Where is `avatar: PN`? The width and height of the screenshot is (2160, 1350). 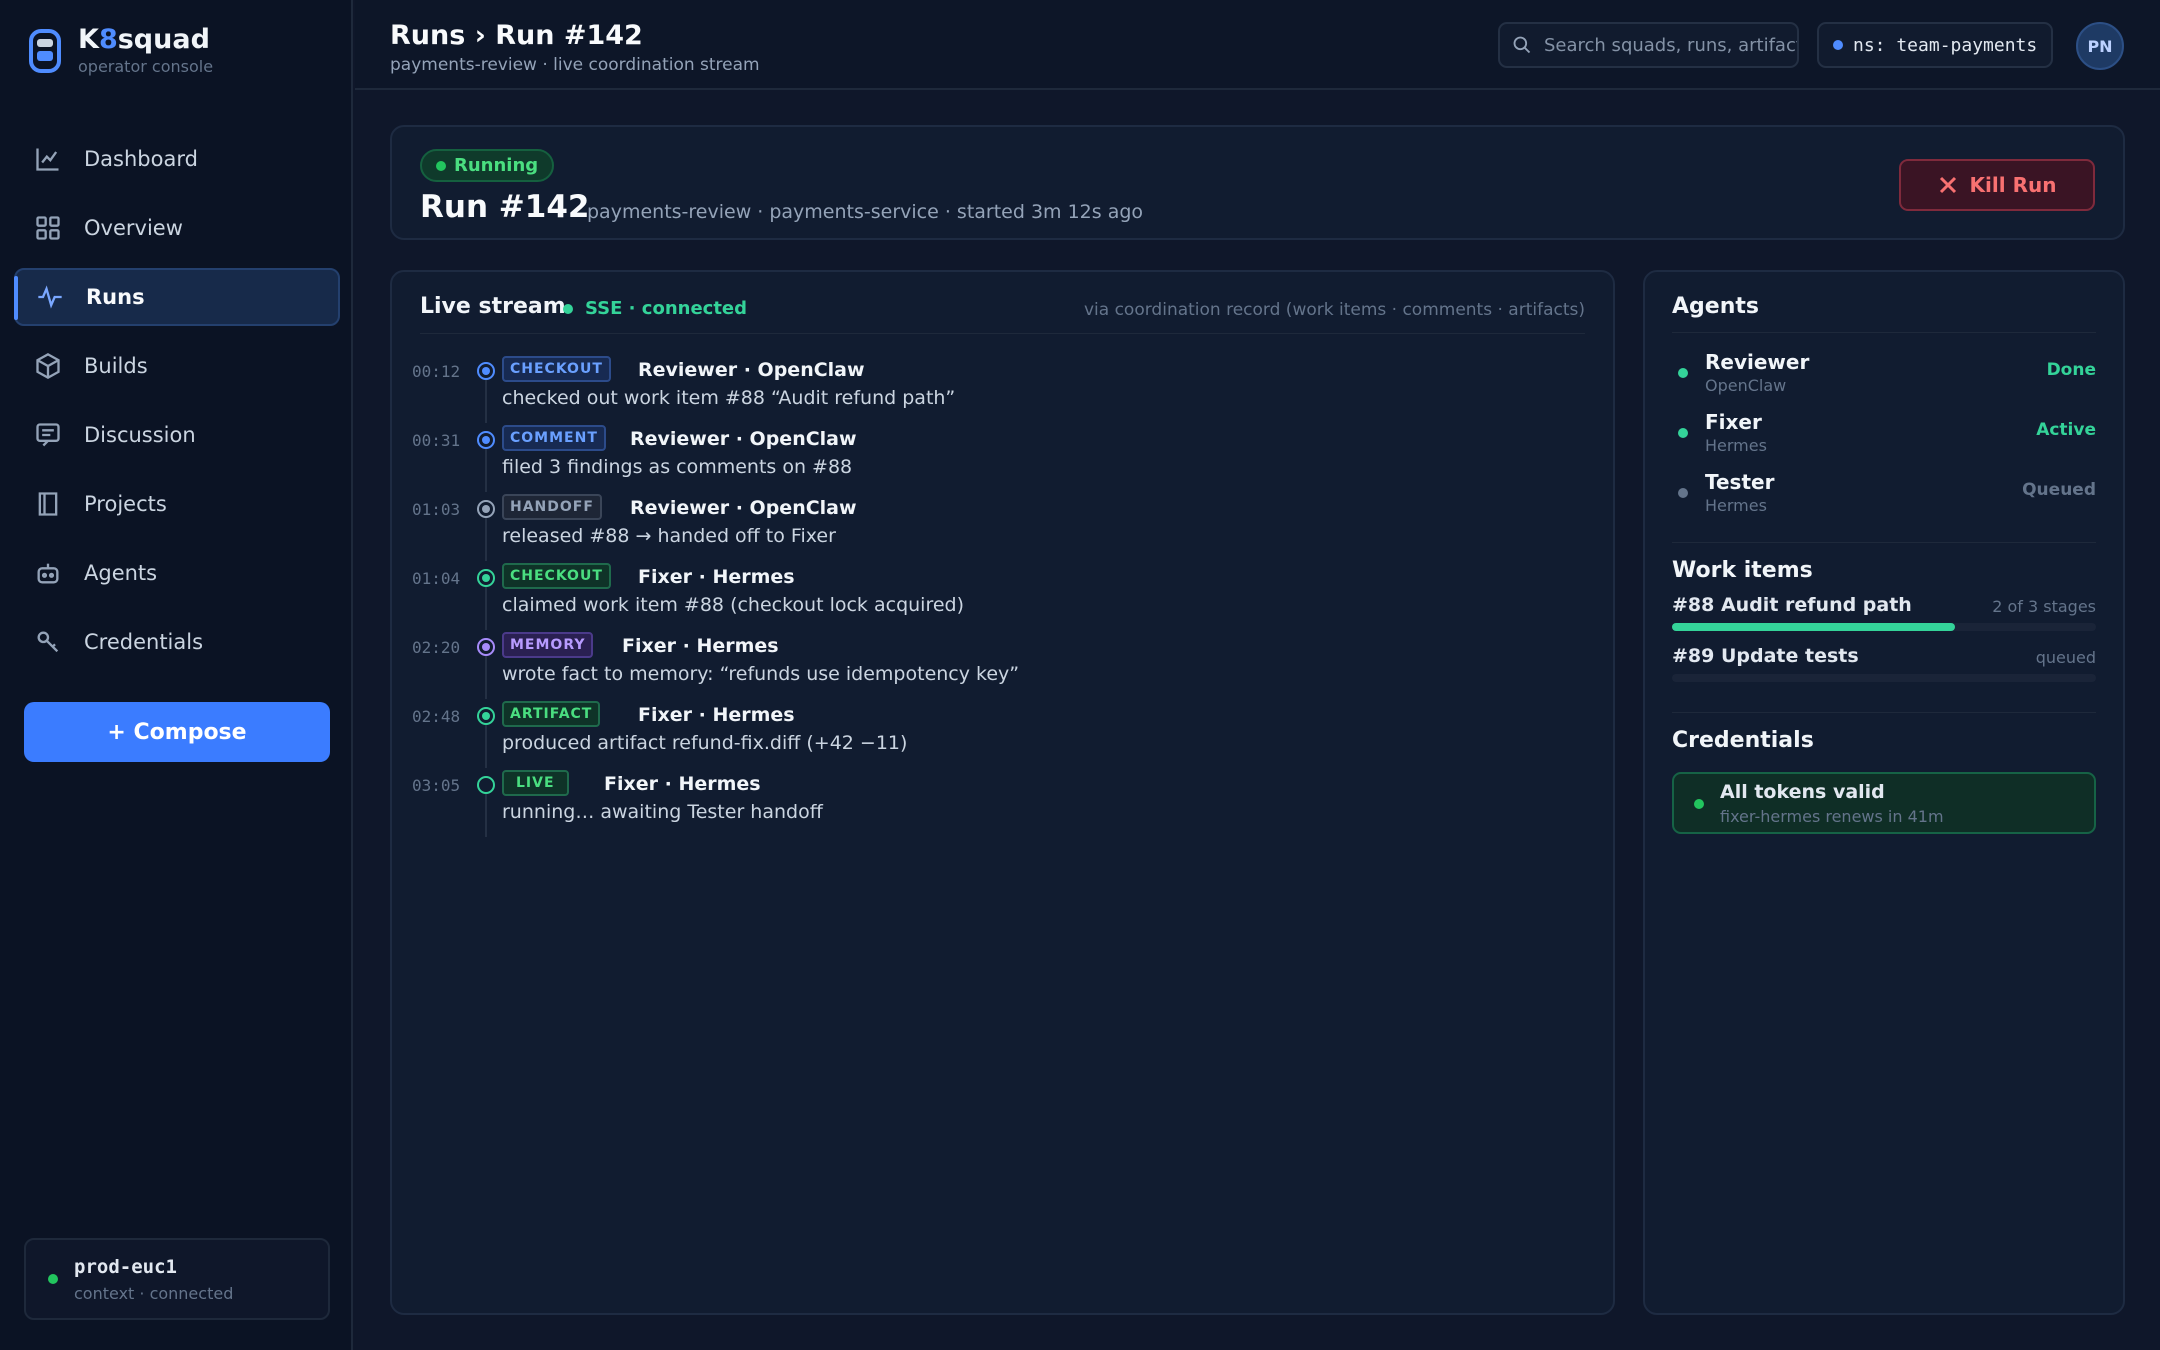 avatar: PN is located at coordinates (2100, 46).